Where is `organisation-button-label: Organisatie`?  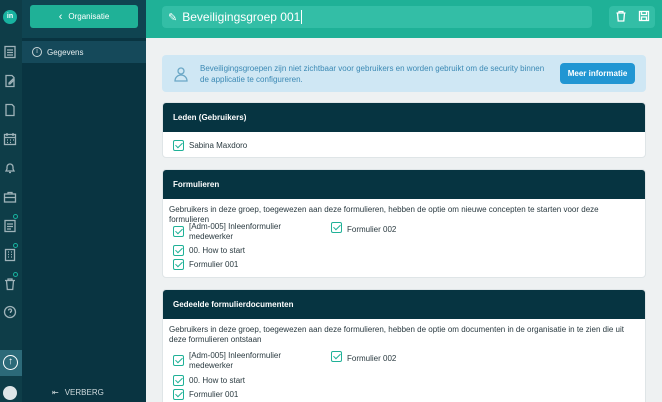
organisation-button-label: Organisatie is located at coordinates (89, 16).